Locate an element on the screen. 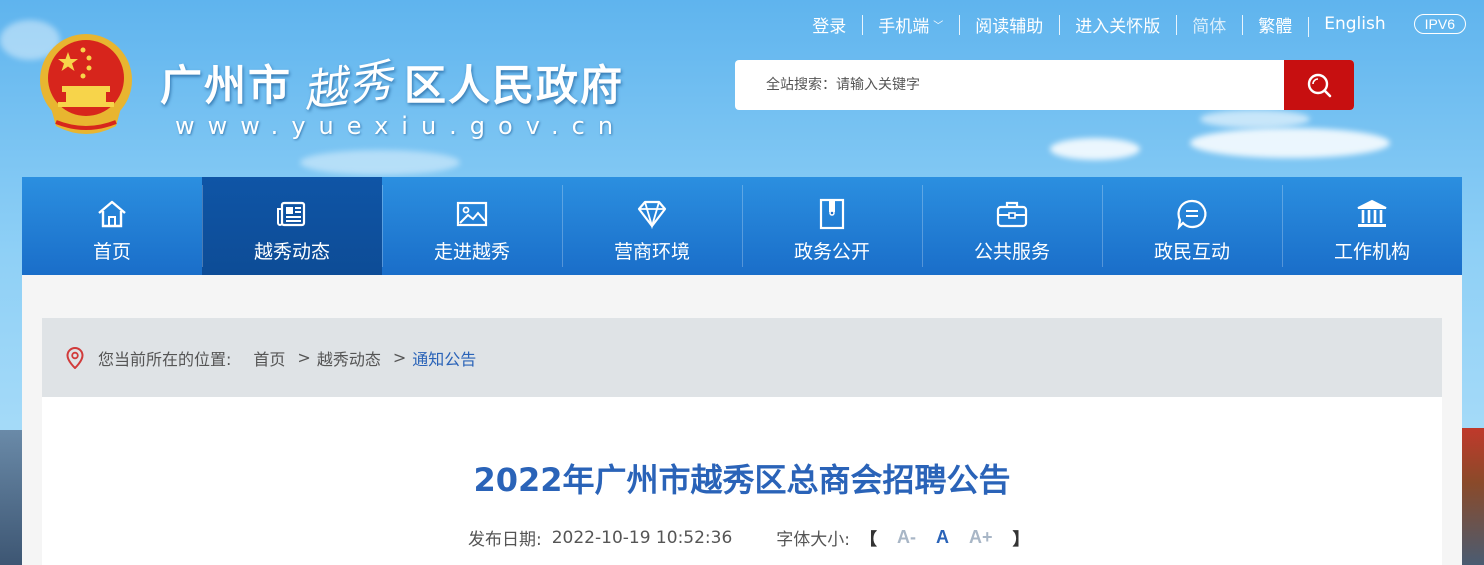 This screenshot has width=1484, height=565. site-name-suffix: 区人民政府 is located at coordinates (514, 85).